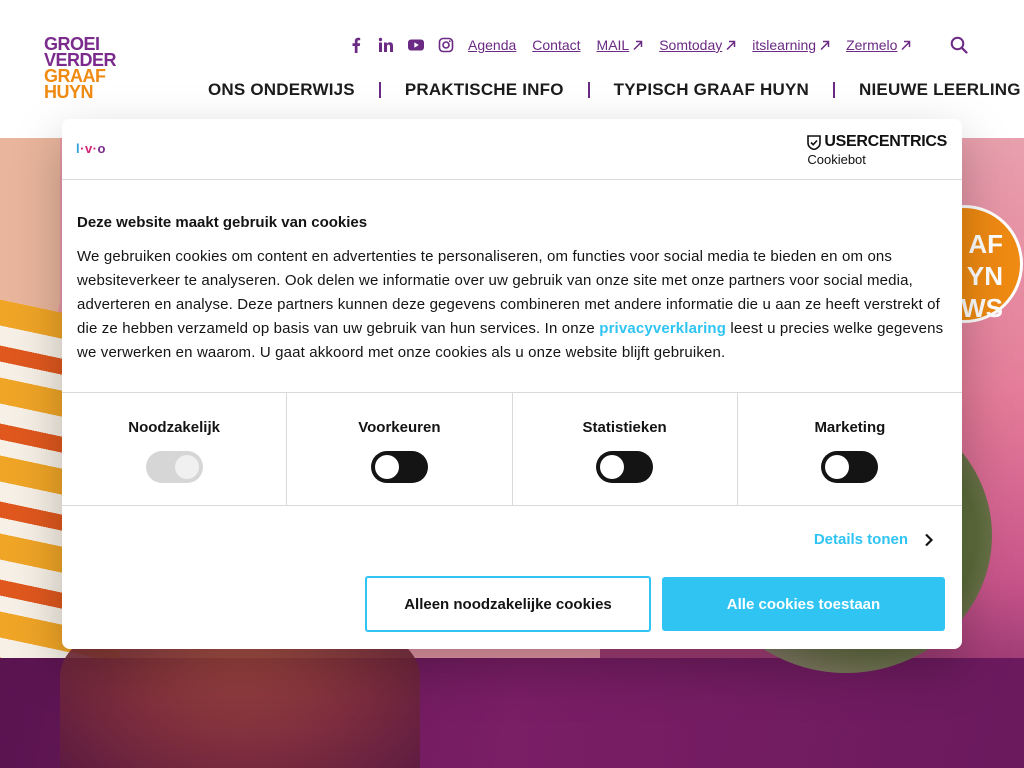 This screenshot has height=768, width=1024. What do you see at coordinates (784, 45) in the screenshot?
I see `itslearning-link-label: itslearning` at bounding box center [784, 45].